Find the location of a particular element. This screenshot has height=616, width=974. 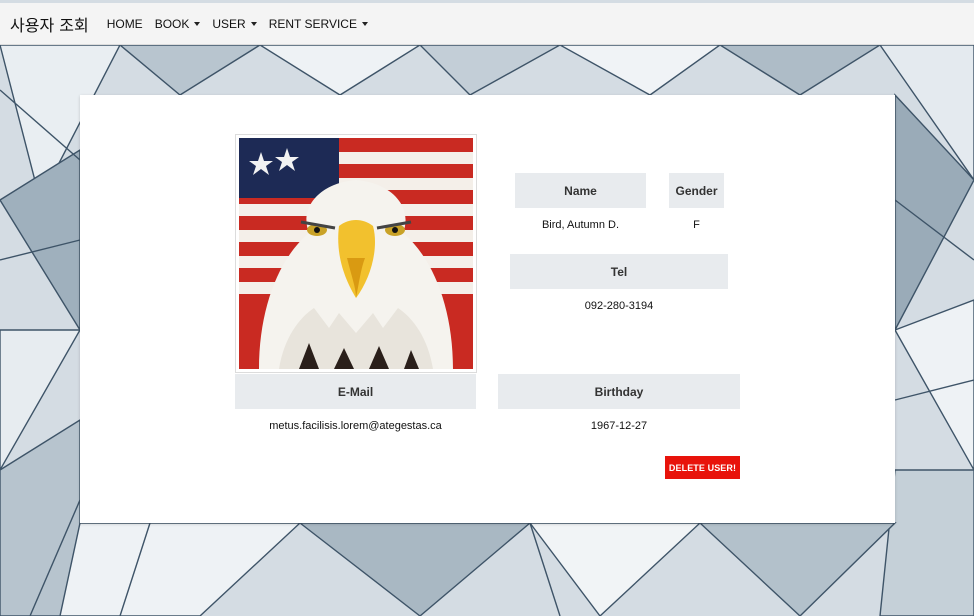

name-header: Name is located at coordinates (580, 190).